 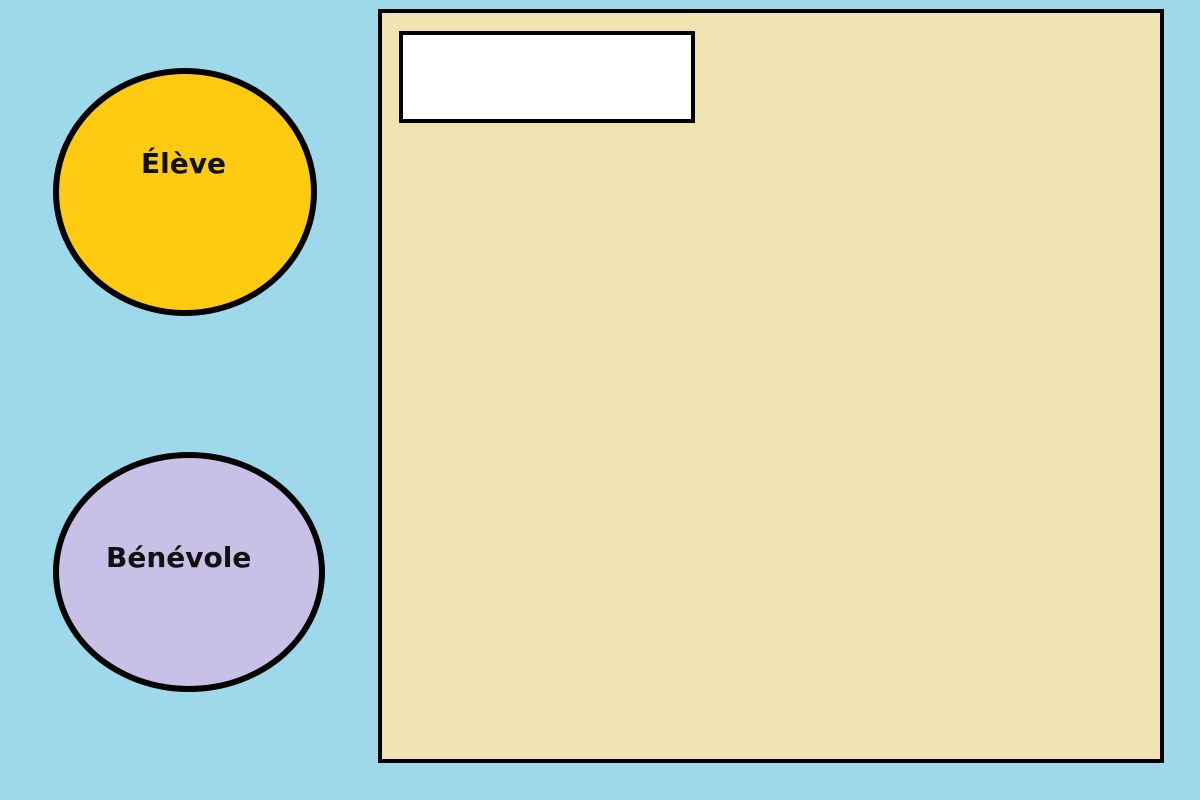 What do you see at coordinates (183, 163) in the screenshot?
I see `eleve-role-label: Élève` at bounding box center [183, 163].